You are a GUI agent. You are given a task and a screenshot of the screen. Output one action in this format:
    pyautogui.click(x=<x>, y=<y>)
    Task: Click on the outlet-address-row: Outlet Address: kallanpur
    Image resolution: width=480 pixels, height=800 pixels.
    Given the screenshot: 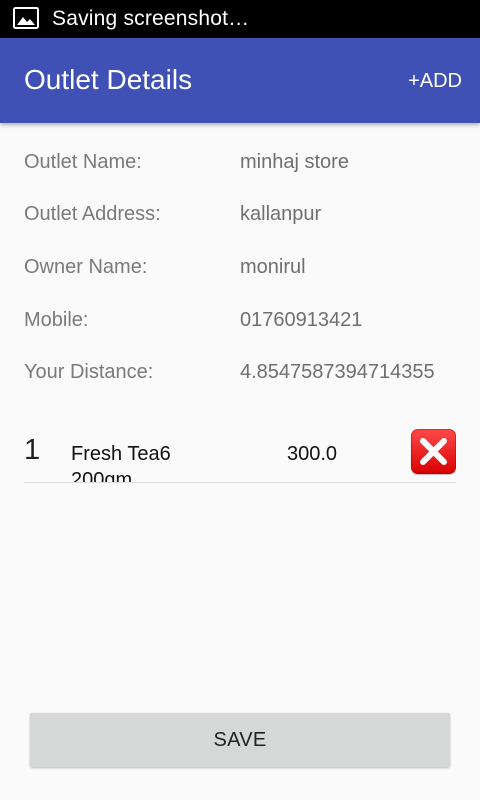 What is the action you would take?
    pyautogui.click(x=240, y=215)
    